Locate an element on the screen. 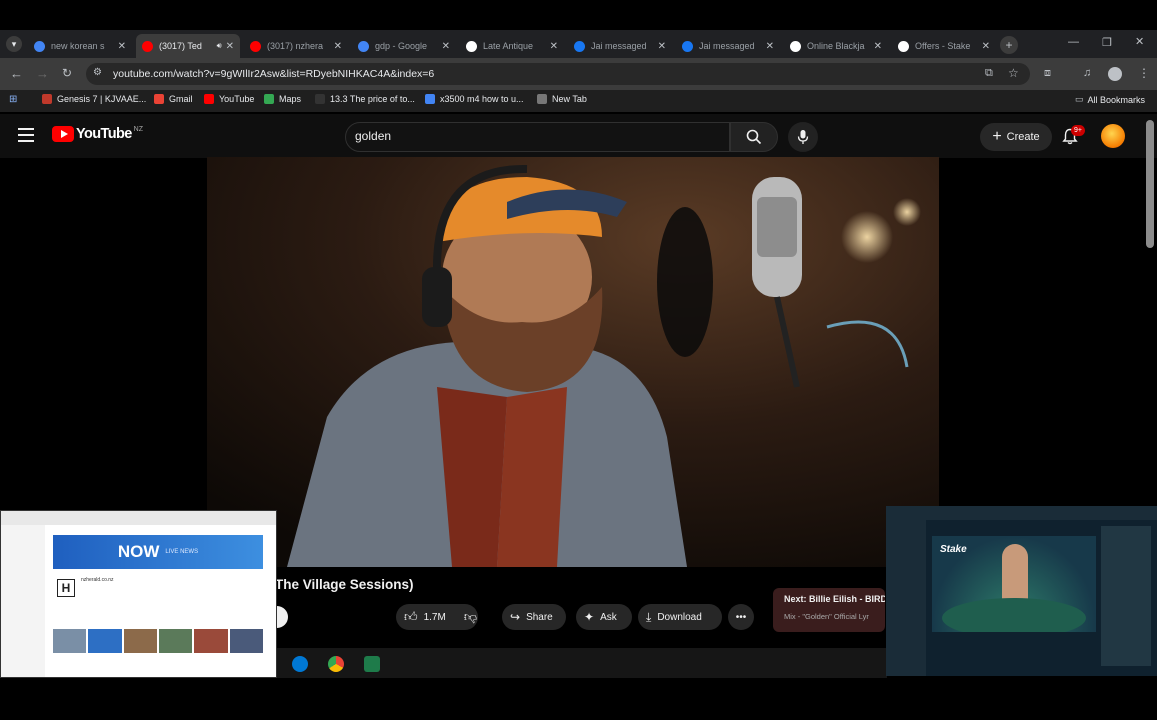 This screenshot has height=720, width=1157. pip-chat-panel is located at coordinates (1126, 596).